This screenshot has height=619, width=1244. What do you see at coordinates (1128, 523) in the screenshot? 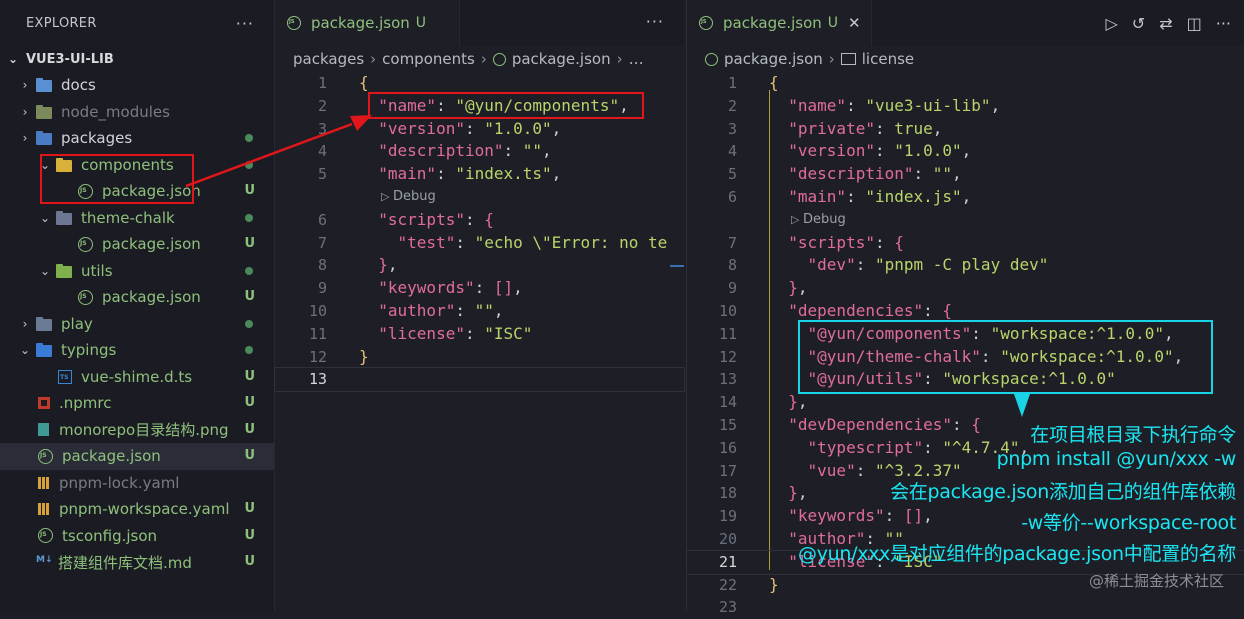
I see `annotation-line: -w等价--workspace-root` at bounding box center [1128, 523].